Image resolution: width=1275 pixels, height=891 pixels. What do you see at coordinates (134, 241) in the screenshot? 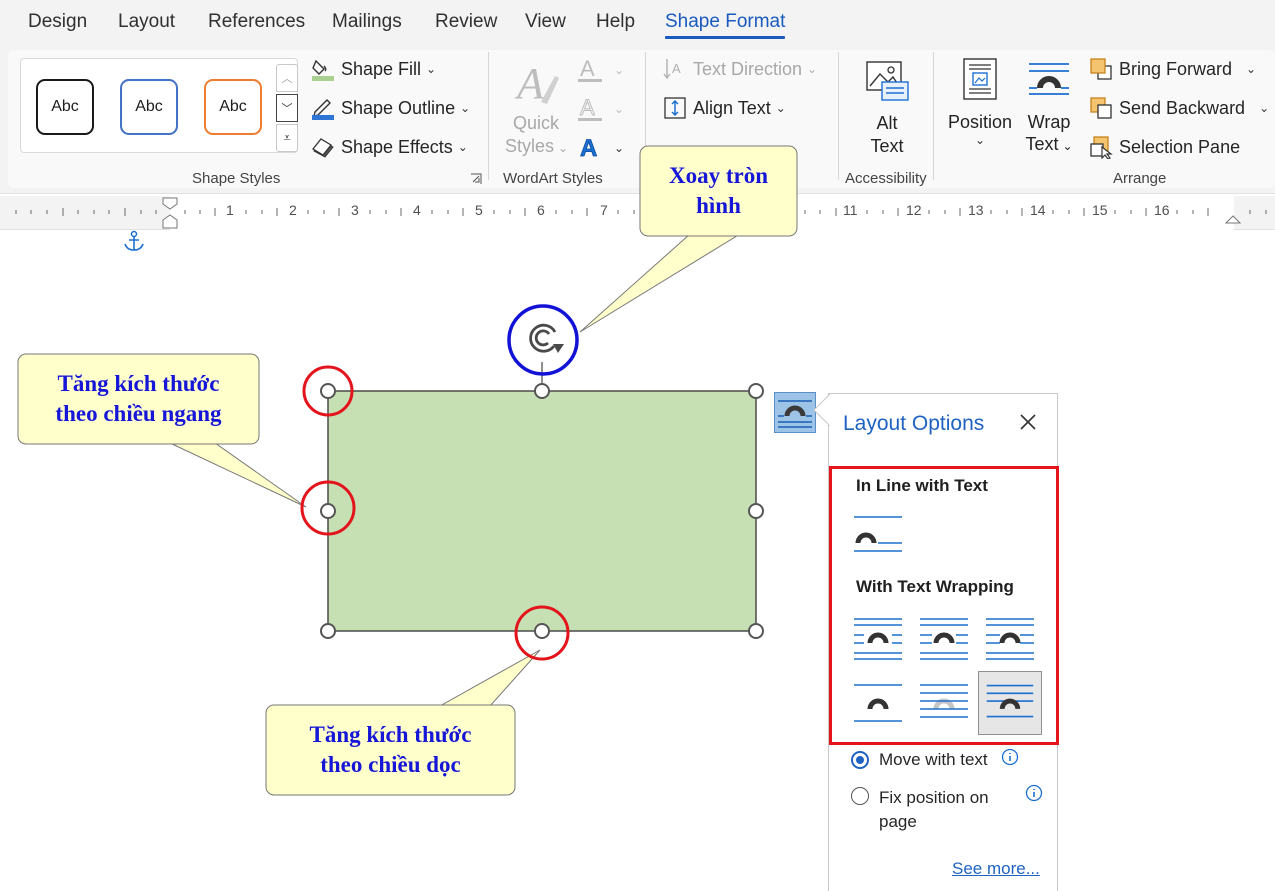
I see `anchor-icon` at bounding box center [134, 241].